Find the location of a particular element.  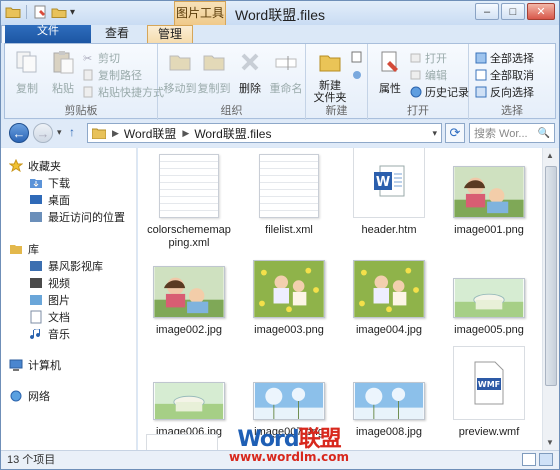

minimize-button: – is located at coordinates (487, 11).